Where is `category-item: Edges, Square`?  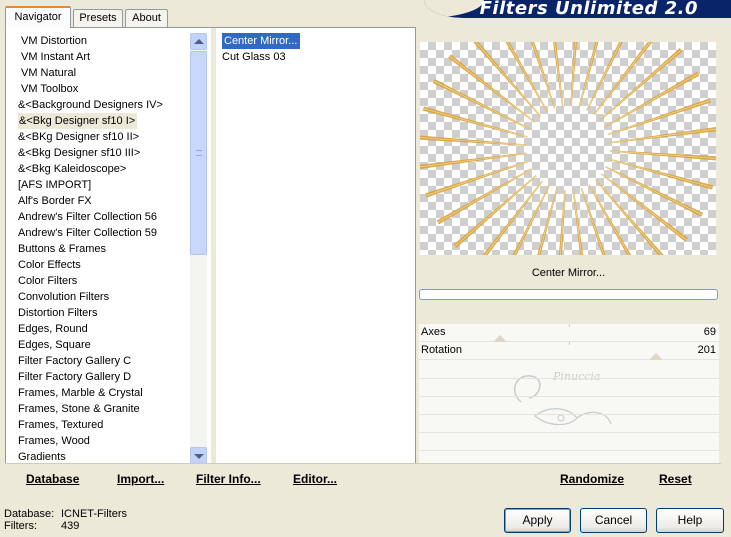
category-item: Edges, Square is located at coordinates (54, 345).